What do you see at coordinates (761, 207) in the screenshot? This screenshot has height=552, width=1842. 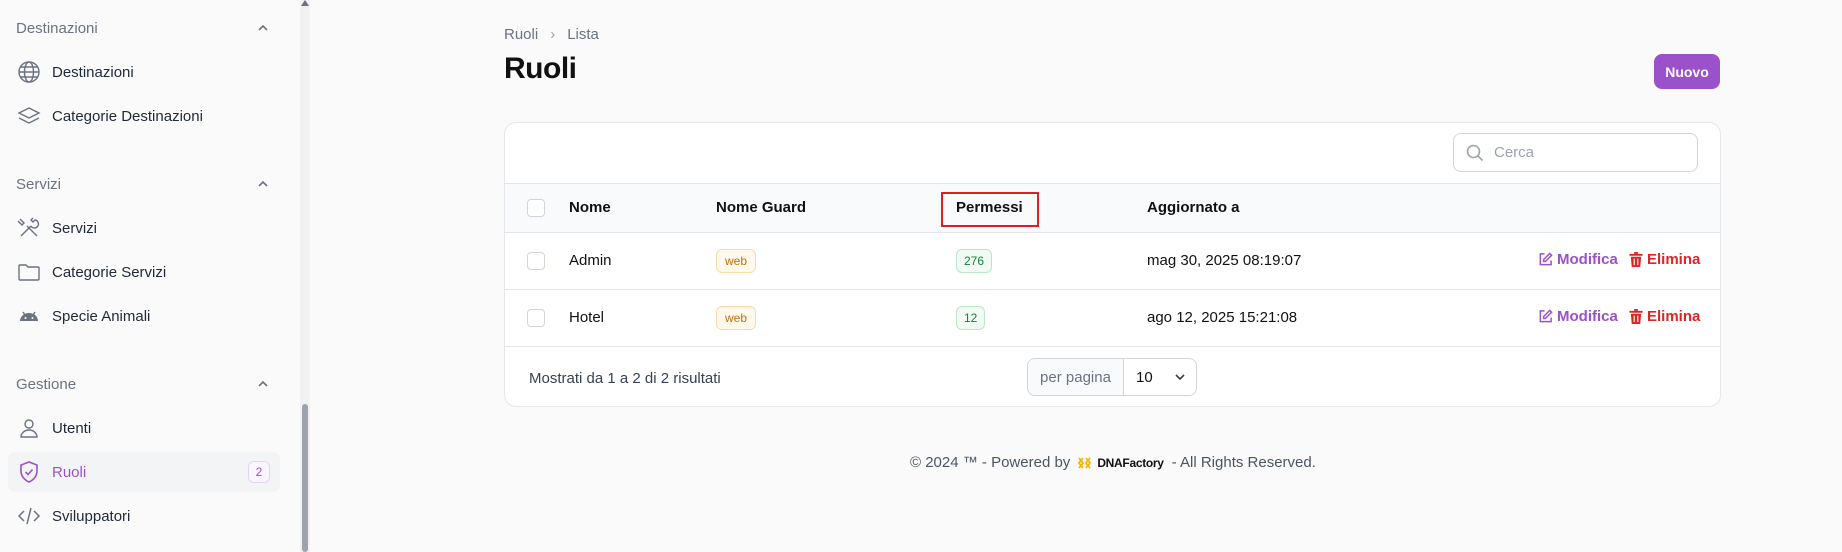 I see `column-header-nome-guard: Nome Guard` at bounding box center [761, 207].